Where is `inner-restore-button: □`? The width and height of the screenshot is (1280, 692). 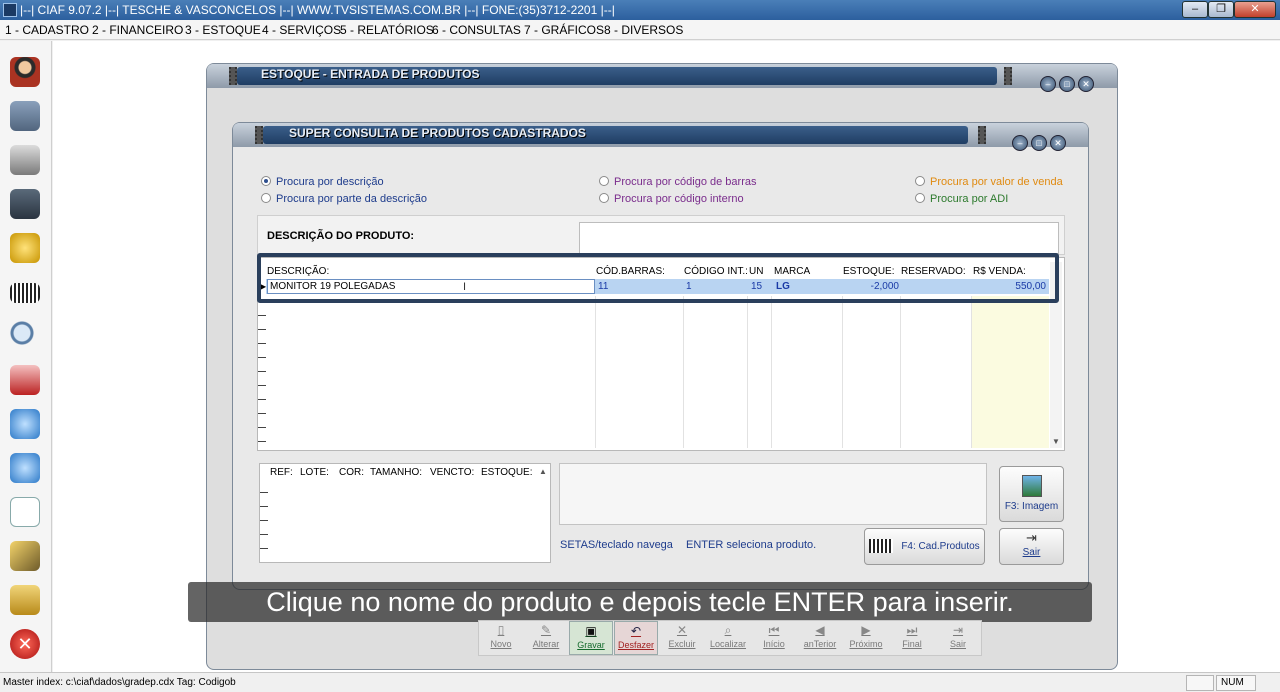
inner-restore-button: □ is located at coordinates (1039, 143).